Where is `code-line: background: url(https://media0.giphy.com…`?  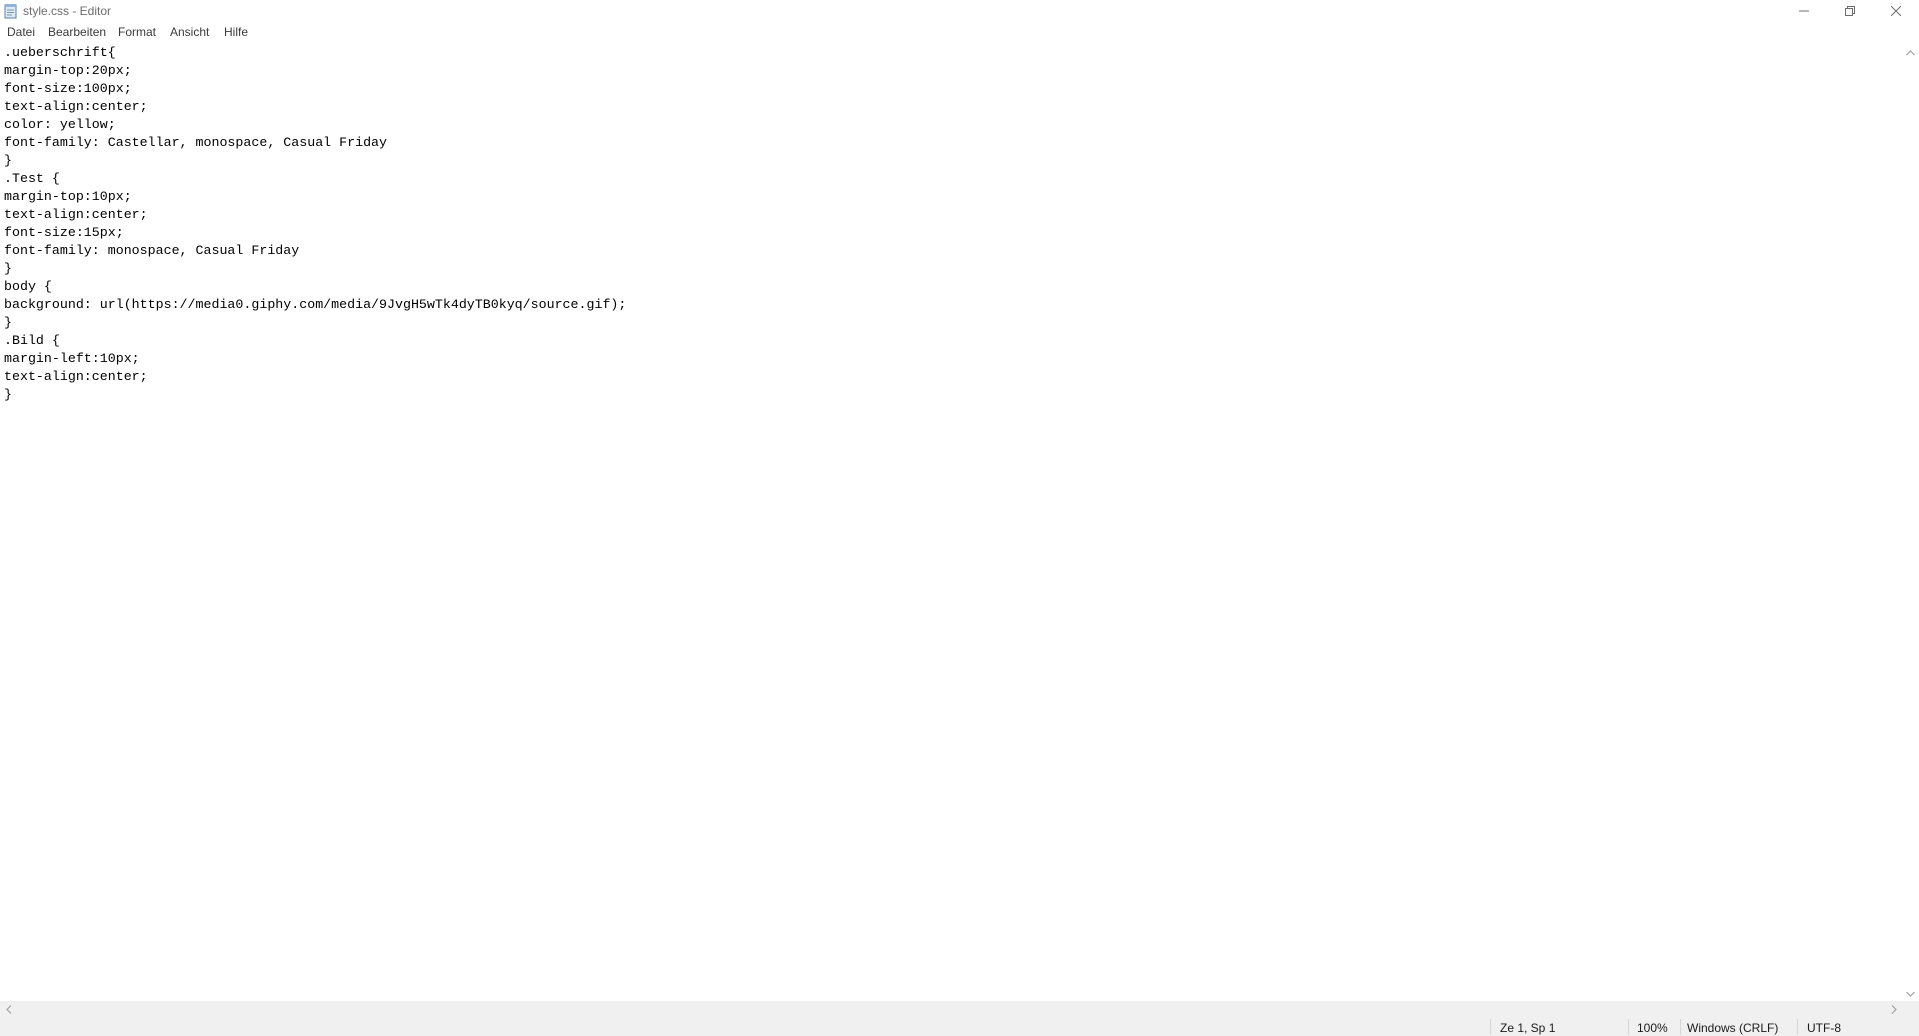
code-line: background: url(https://media0.giphy.com… is located at coordinates (315, 304).